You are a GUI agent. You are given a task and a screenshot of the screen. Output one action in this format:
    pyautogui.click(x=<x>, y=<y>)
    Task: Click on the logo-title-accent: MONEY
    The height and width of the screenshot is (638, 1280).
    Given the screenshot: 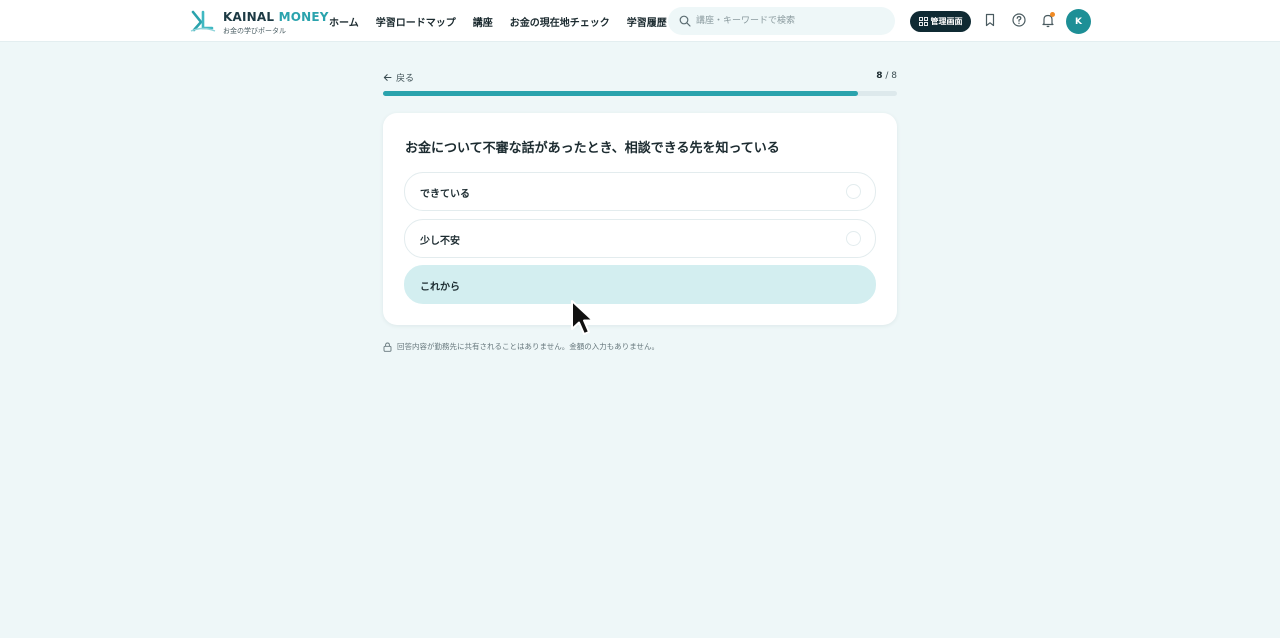 What is the action you would take?
    pyautogui.click(x=303, y=17)
    